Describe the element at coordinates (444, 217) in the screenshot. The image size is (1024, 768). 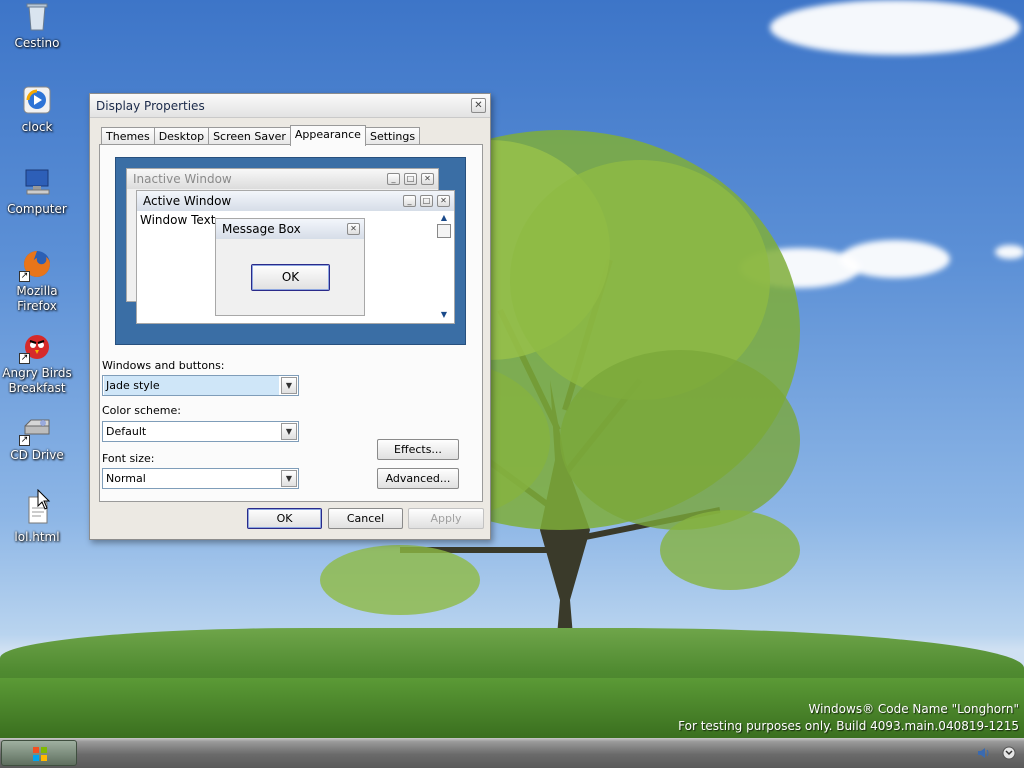
I see `scroll-up-icon: ▲` at that location.